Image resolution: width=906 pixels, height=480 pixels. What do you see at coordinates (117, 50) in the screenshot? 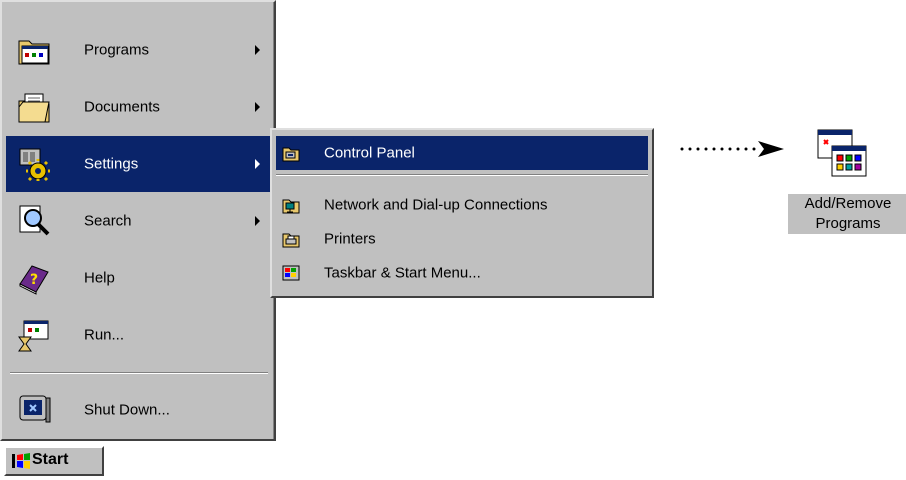
I see `start-menu-item-label: Programs` at bounding box center [117, 50].